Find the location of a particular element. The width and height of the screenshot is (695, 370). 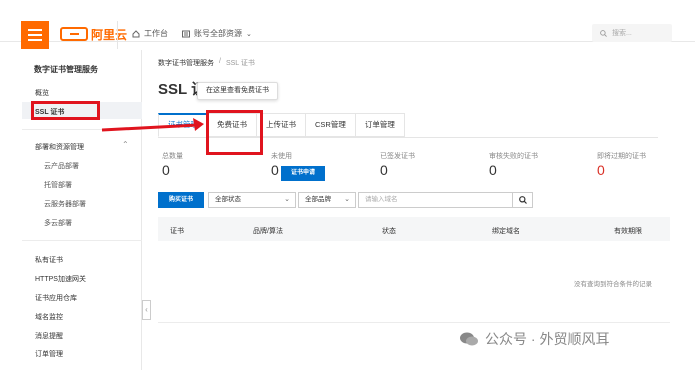

brand-select: 全部品牌 ⌄ is located at coordinates (327, 200).